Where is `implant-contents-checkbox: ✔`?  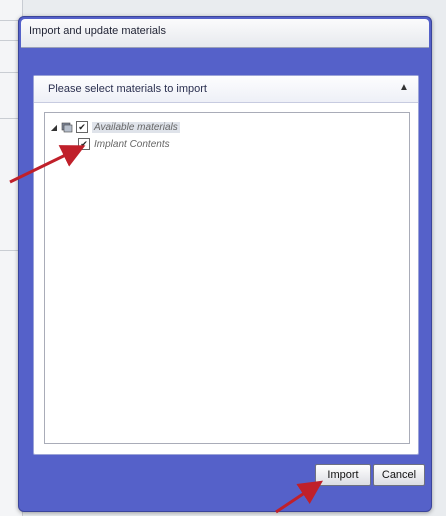
implant-contents-checkbox: ✔ is located at coordinates (84, 144).